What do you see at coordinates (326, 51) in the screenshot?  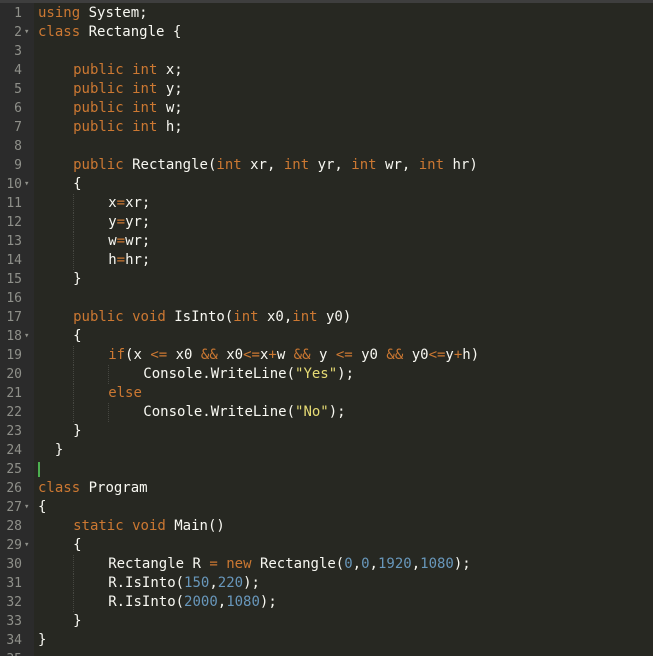 I see `code-line: 3` at bounding box center [326, 51].